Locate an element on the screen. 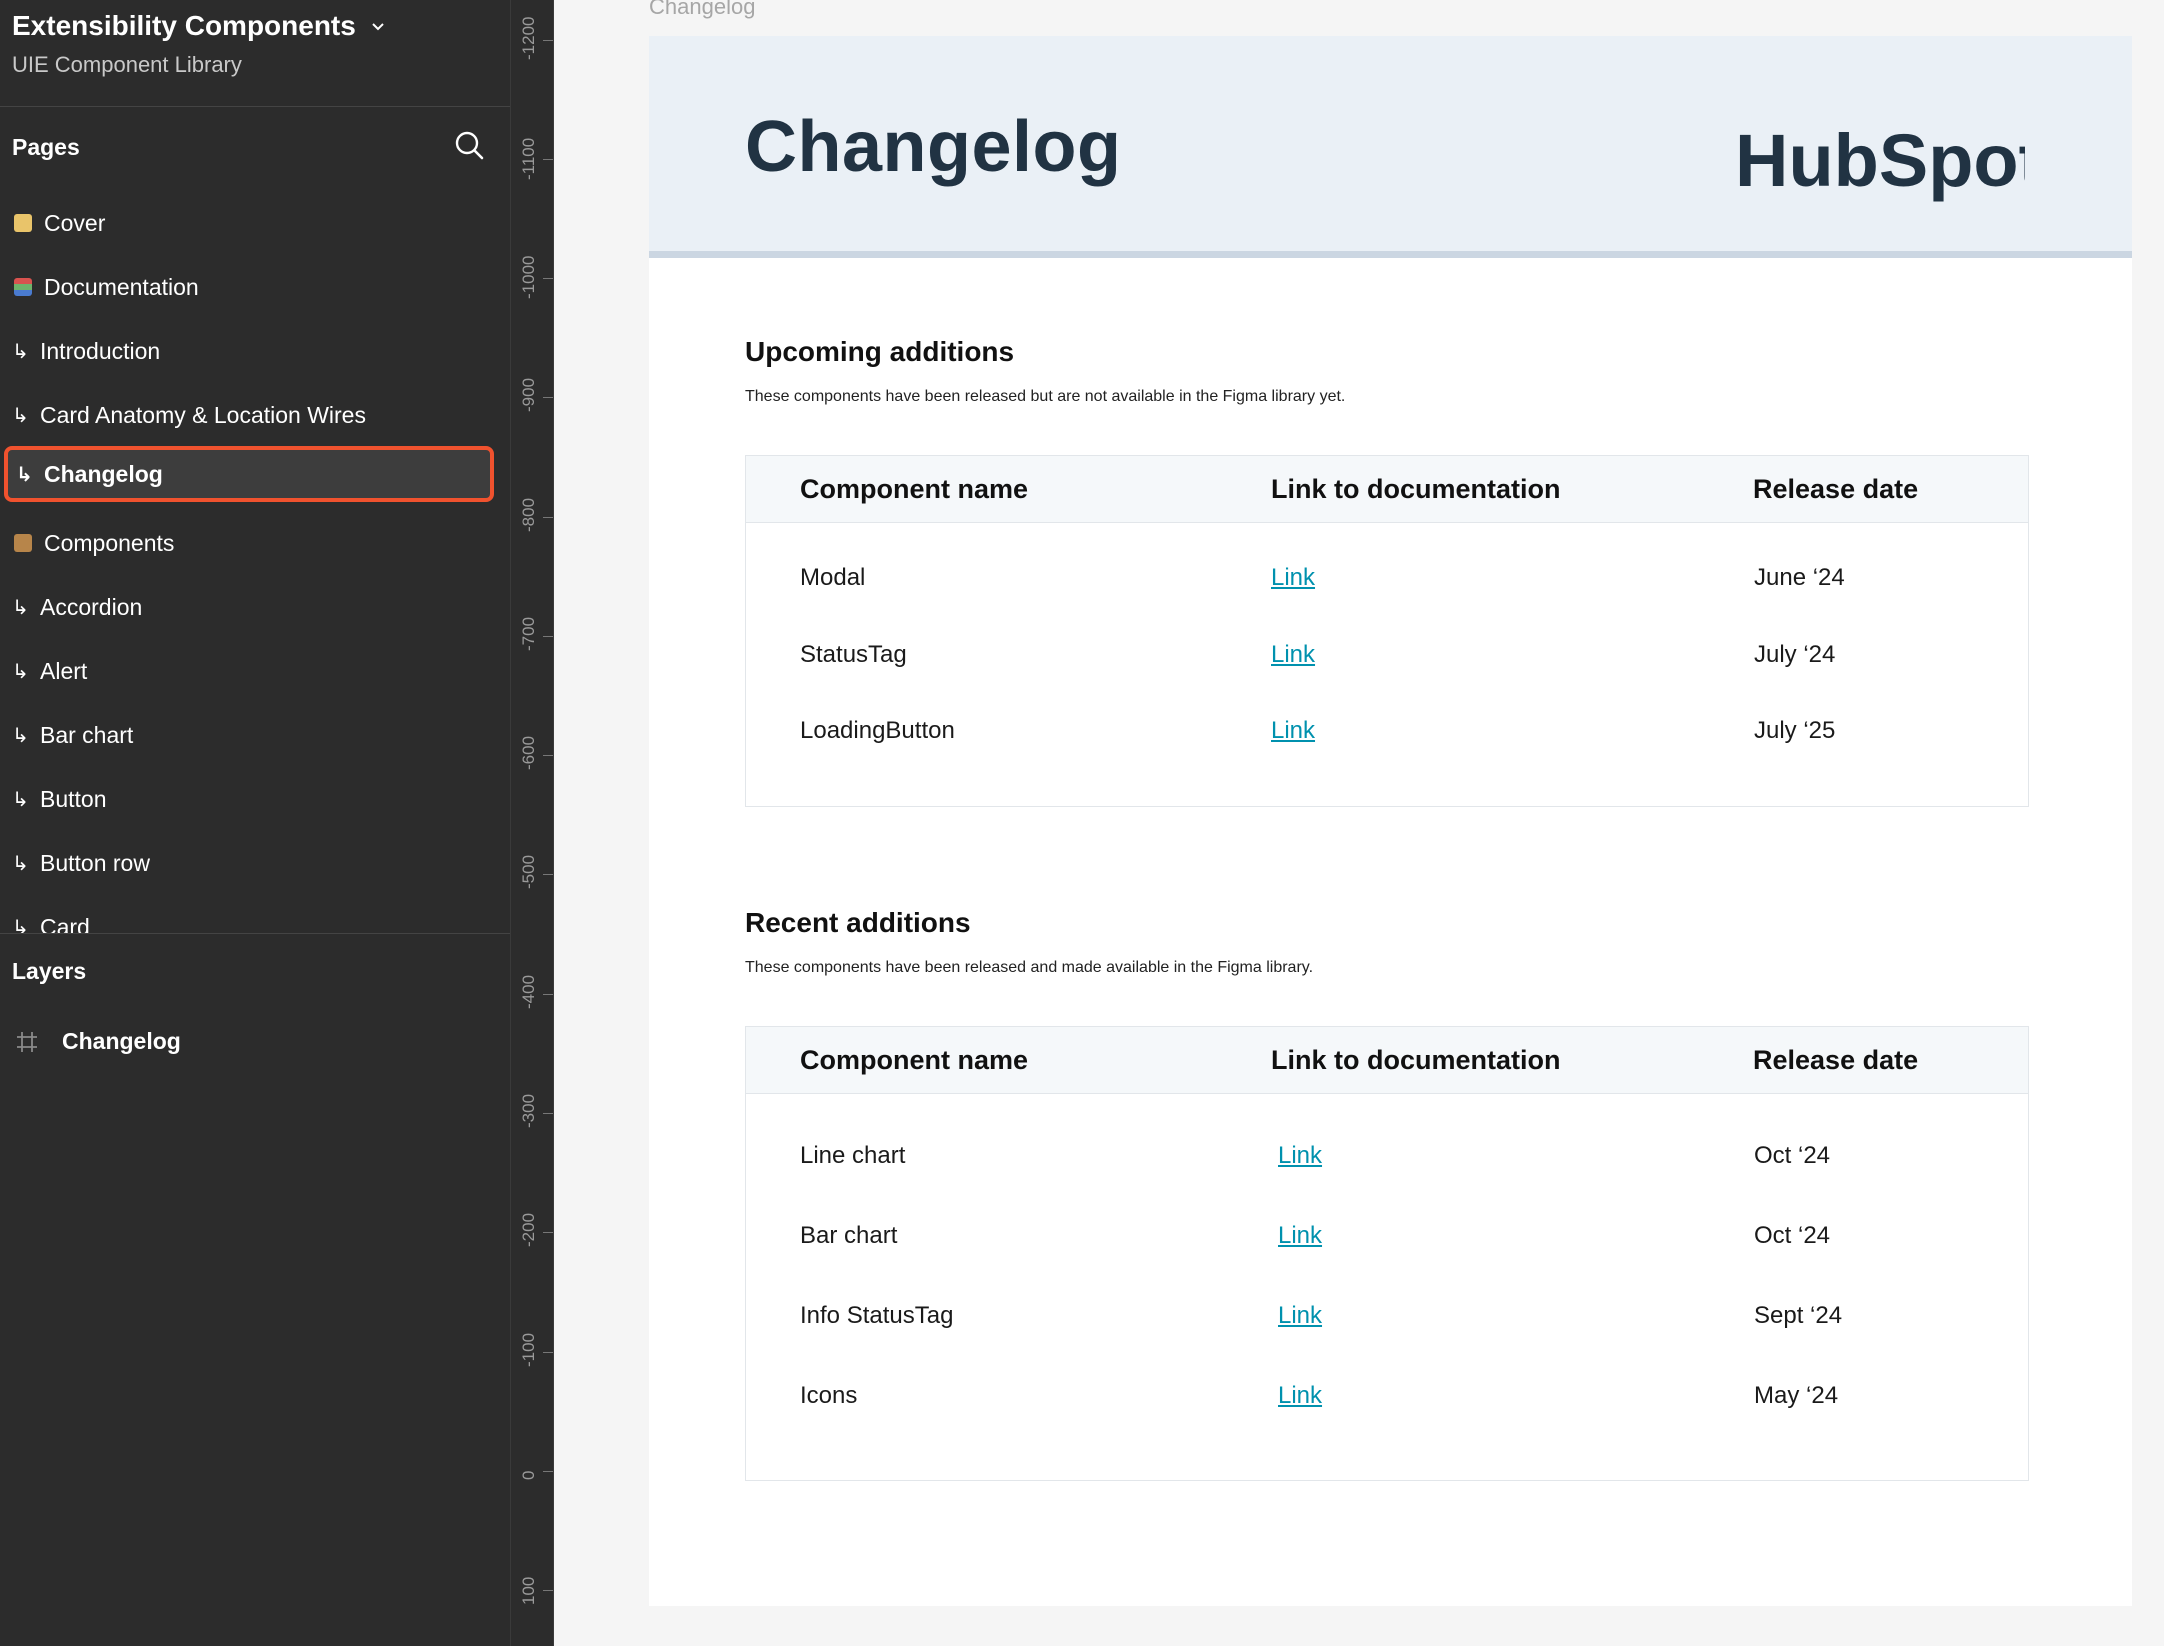 The image size is (2164, 1646). page-item-documentation: Documentation is located at coordinates (249, 287).